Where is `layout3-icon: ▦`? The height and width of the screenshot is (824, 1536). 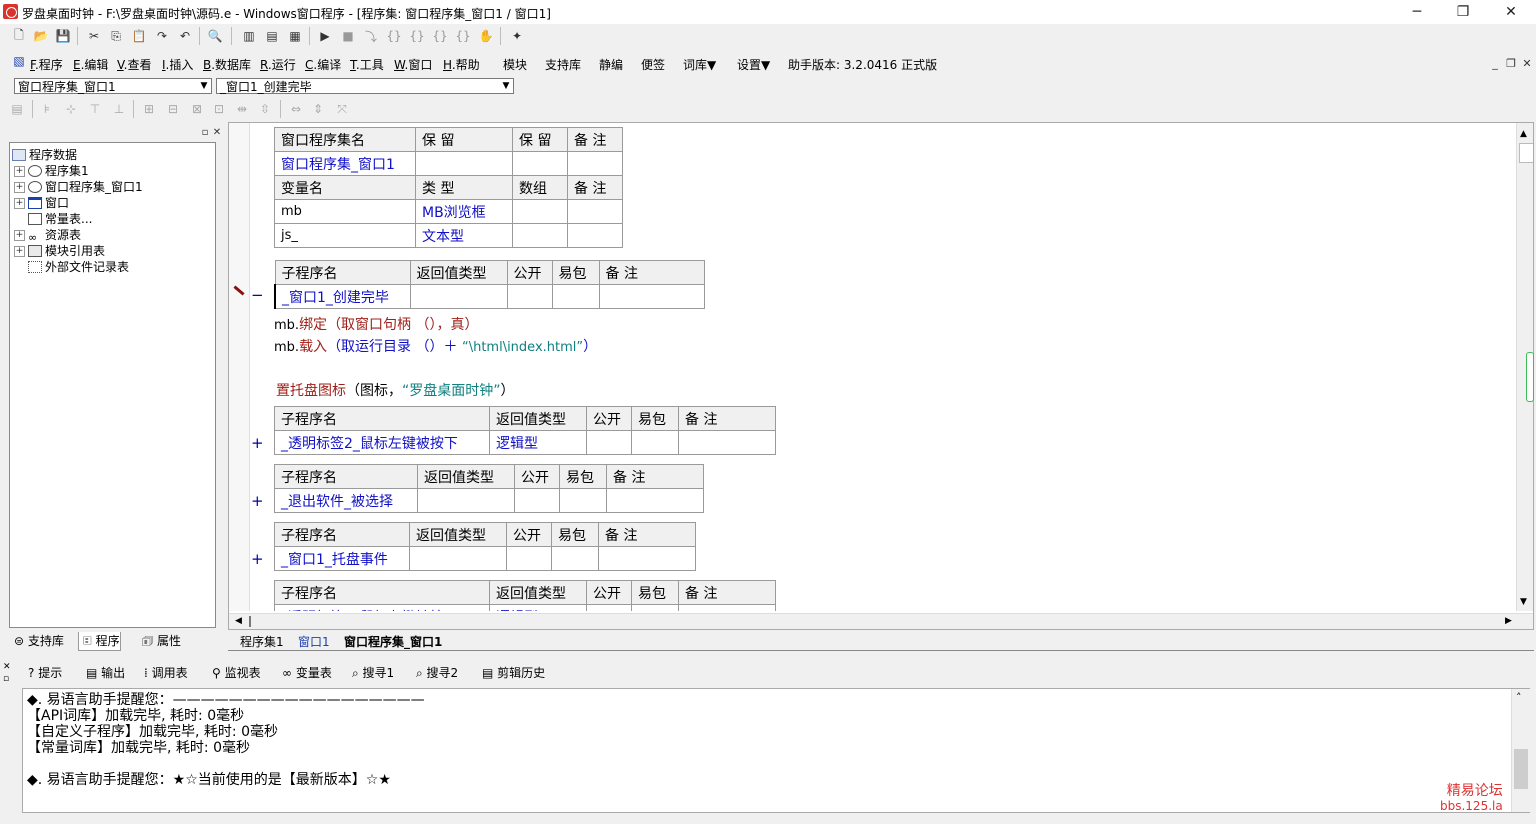 layout3-icon: ▦ is located at coordinates (295, 36).